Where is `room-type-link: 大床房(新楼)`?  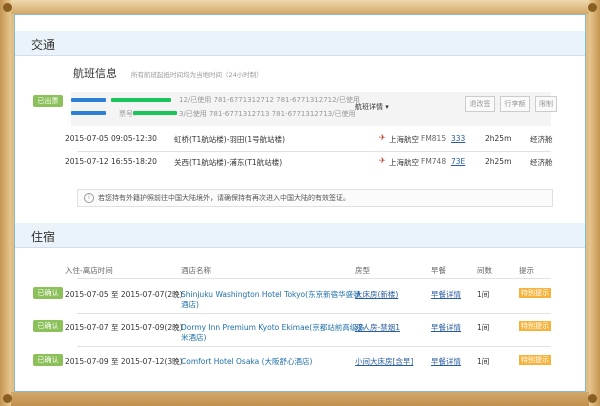 room-type-link: 大床房(新楼) is located at coordinates (376, 294).